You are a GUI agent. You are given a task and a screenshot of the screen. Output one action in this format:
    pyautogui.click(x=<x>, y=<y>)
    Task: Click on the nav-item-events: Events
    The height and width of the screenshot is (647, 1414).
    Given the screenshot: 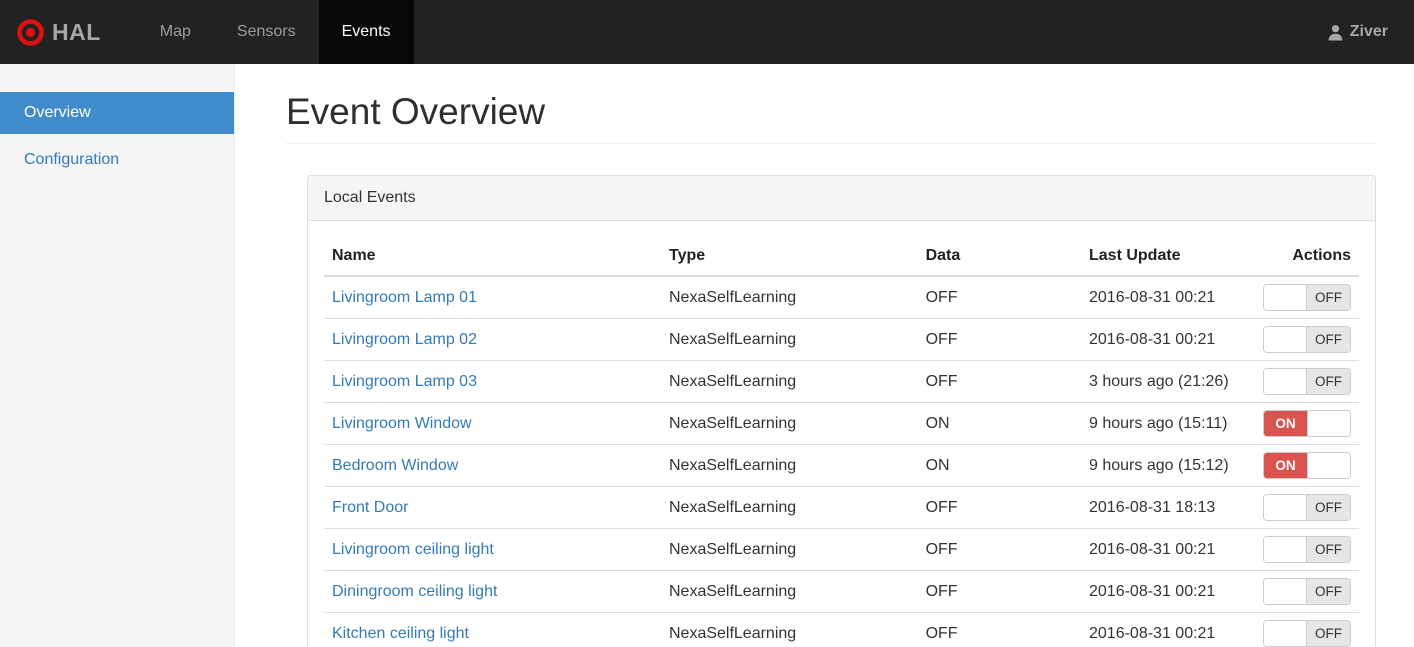 What is the action you would take?
    pyautogui.click(x=366, y=32)
    